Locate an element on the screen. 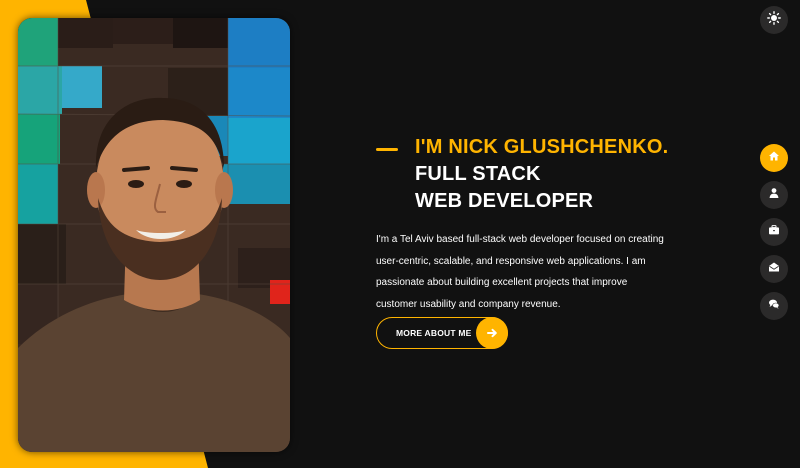 The height and width of the screenshot is (468, 800). home-icon is located at coordinates (774, 158).